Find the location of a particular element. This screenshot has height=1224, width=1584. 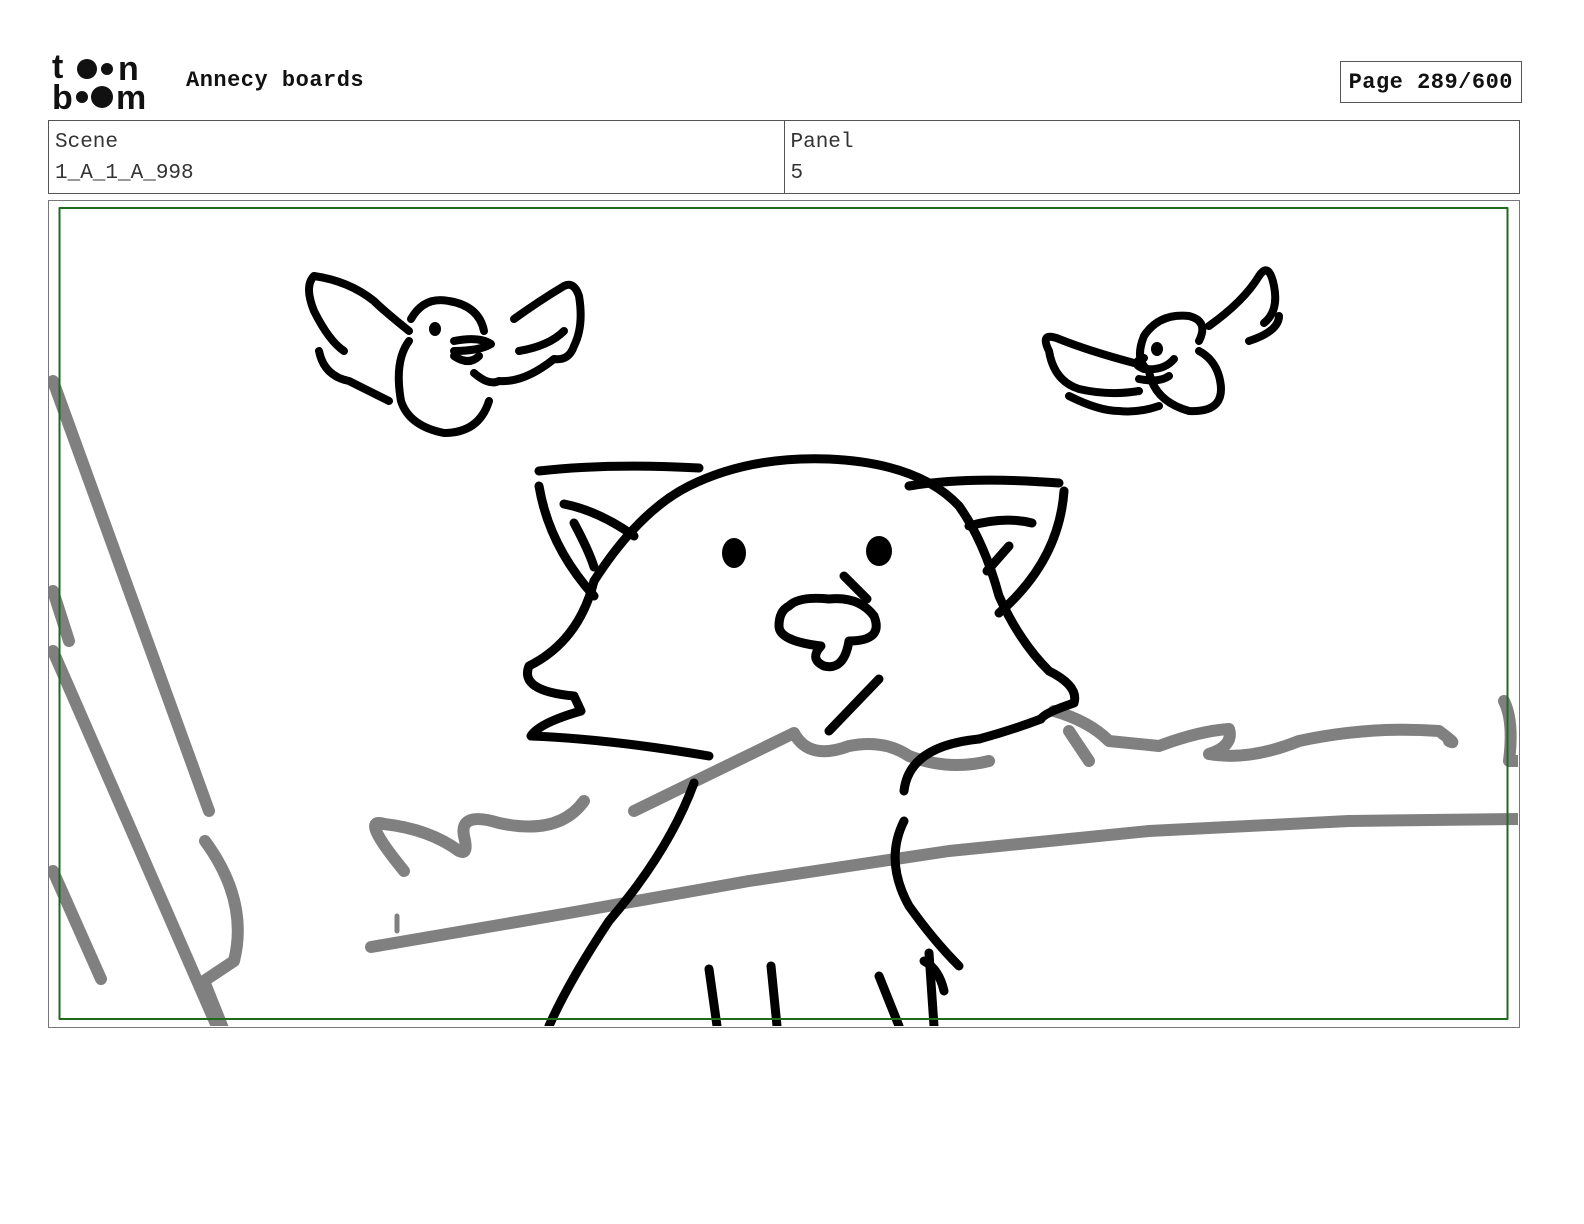

panel-value: 5 is located at coordinates (797, 173).